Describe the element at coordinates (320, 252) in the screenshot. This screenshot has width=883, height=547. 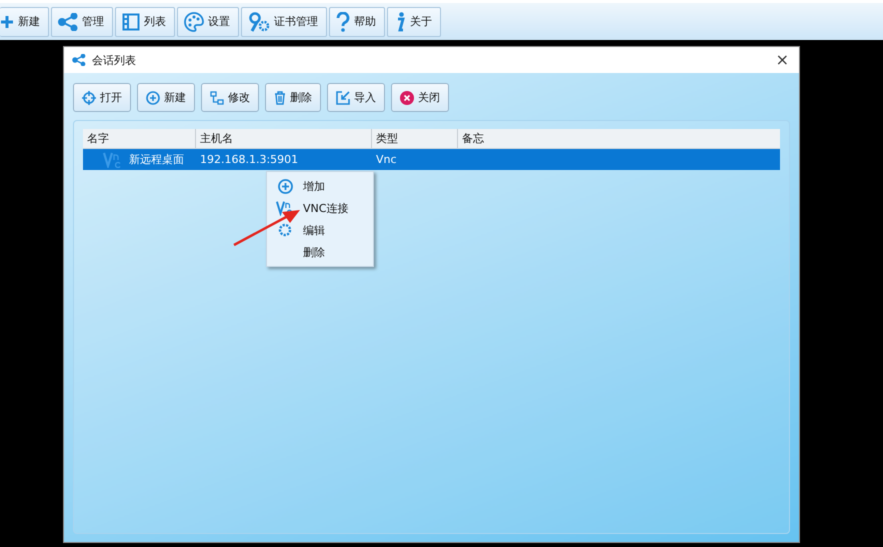
I see `menu-item: 删除` at that location.